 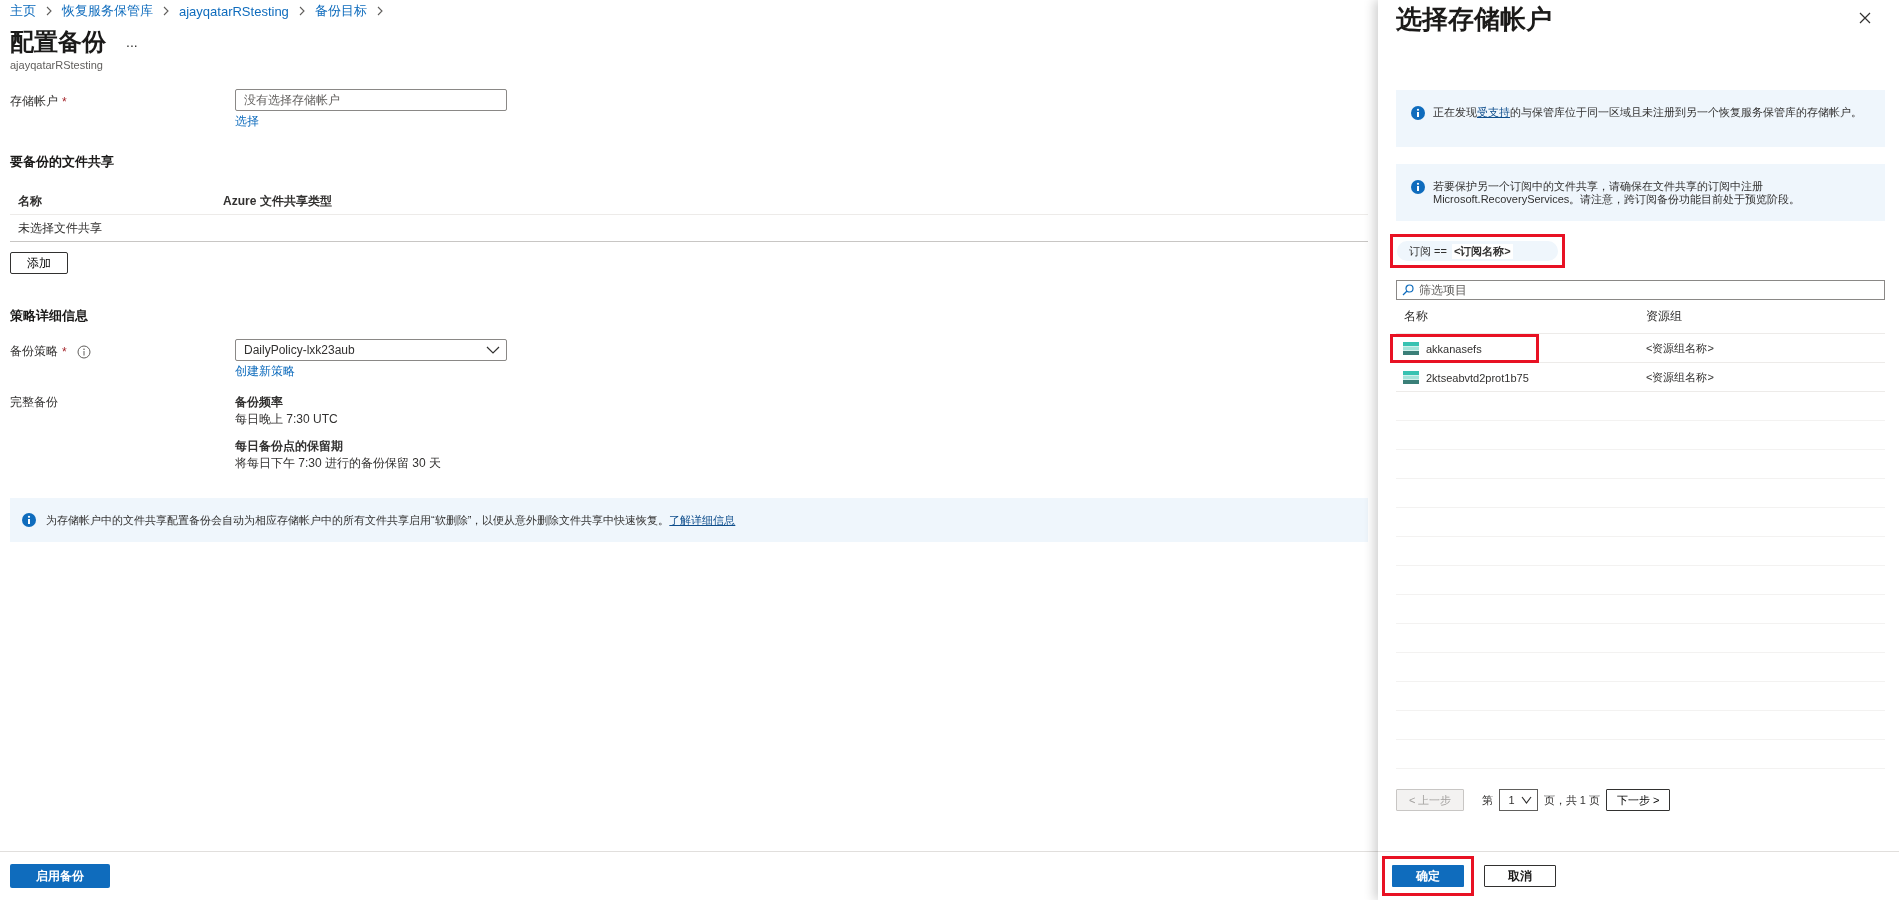 I want to click on table-cell: 2ktseabvtd2prot1b75, so click(x=1477, y=377).